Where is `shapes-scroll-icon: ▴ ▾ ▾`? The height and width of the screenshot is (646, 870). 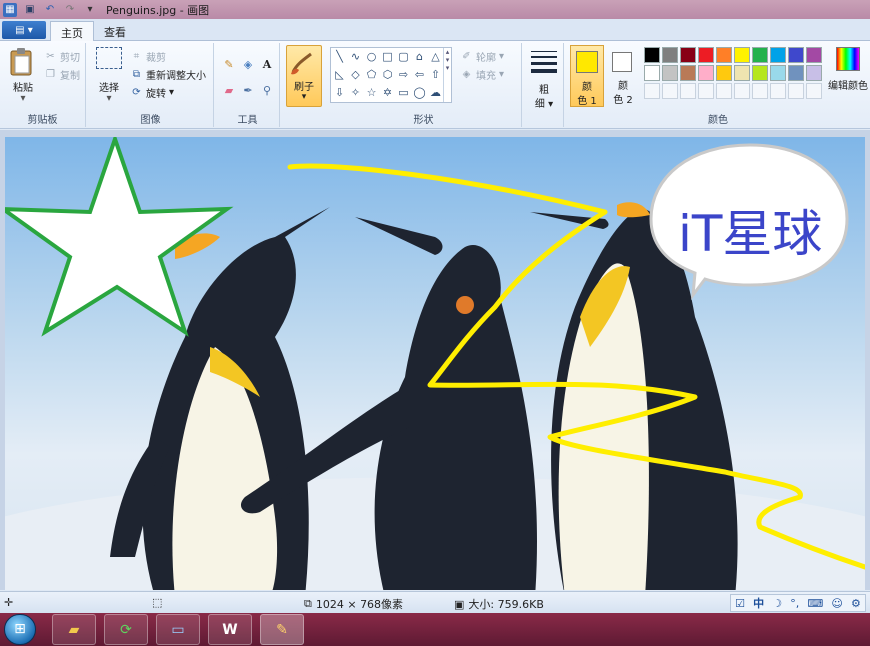 shapes-scroll-icon: ▴ ▾ ▾ is located at coordinates (447, 75).